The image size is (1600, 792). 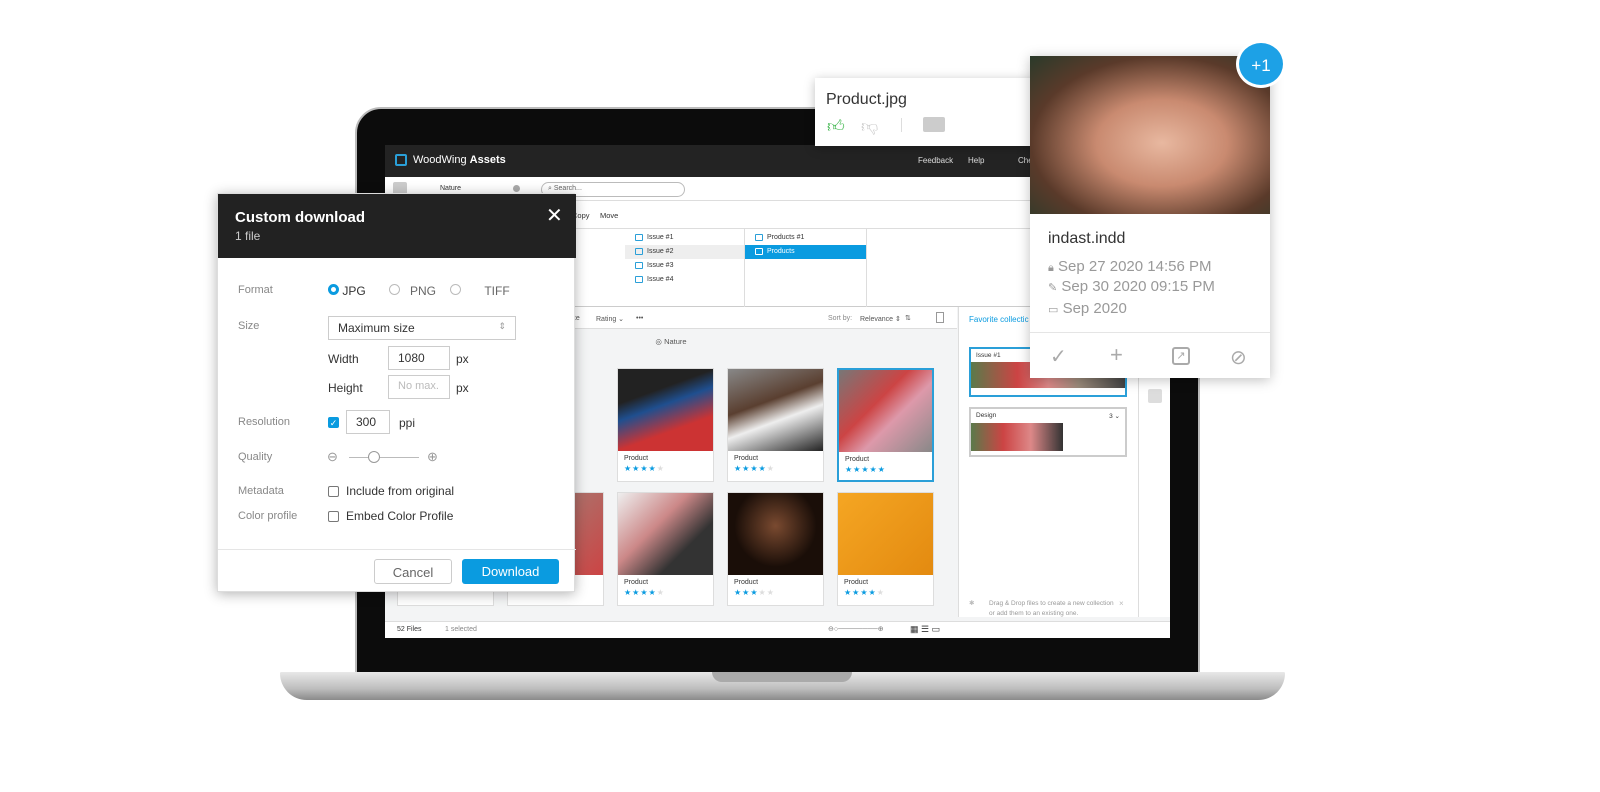 I want to click on issue-item: Issue #1, so click(x=684, y=238).